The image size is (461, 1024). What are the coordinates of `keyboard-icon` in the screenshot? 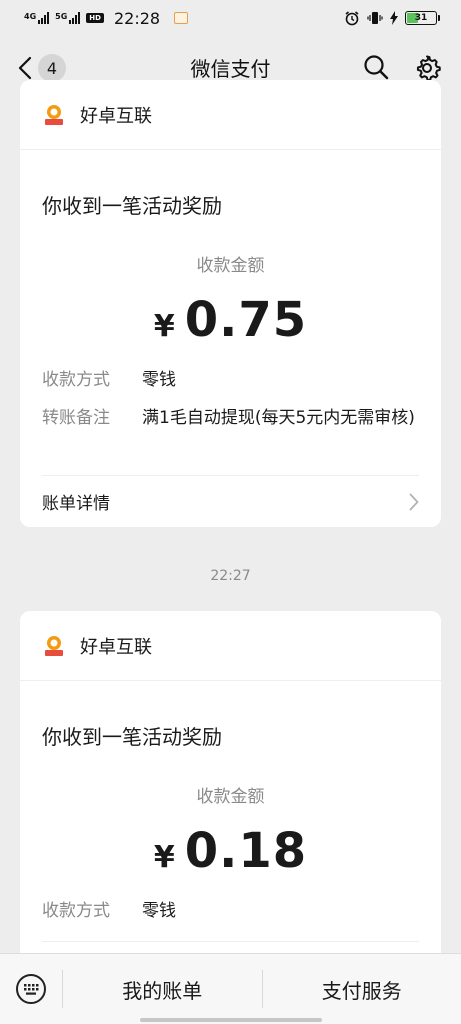 It's located at (31, 989).